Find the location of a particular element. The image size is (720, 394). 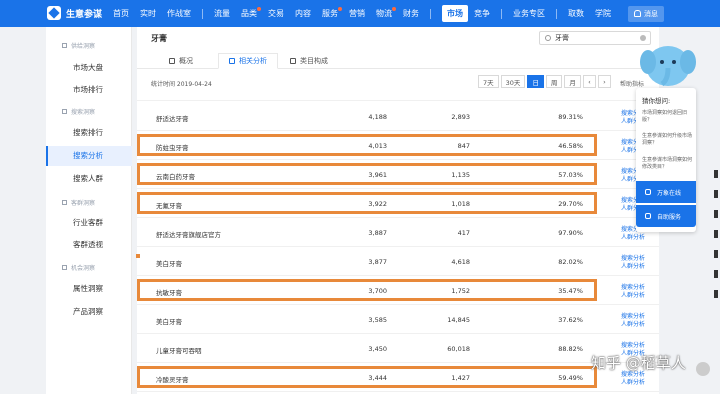

sidebar-item-industry-customers: 行业客群 is located at coordinates (89, 223).